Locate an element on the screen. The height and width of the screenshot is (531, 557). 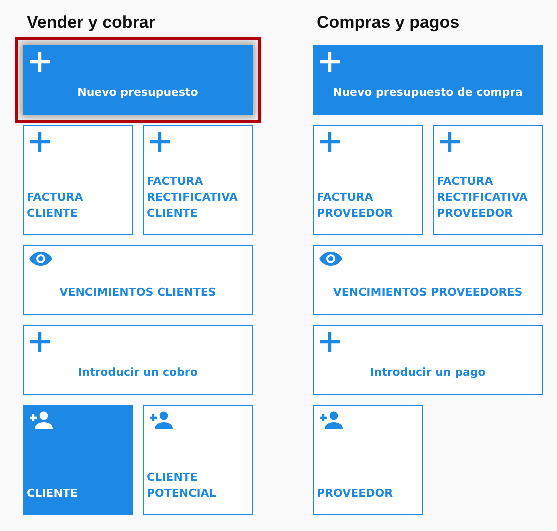
action-tile: CLIENTE POTENCIAL is located at coordinates (198, 460).